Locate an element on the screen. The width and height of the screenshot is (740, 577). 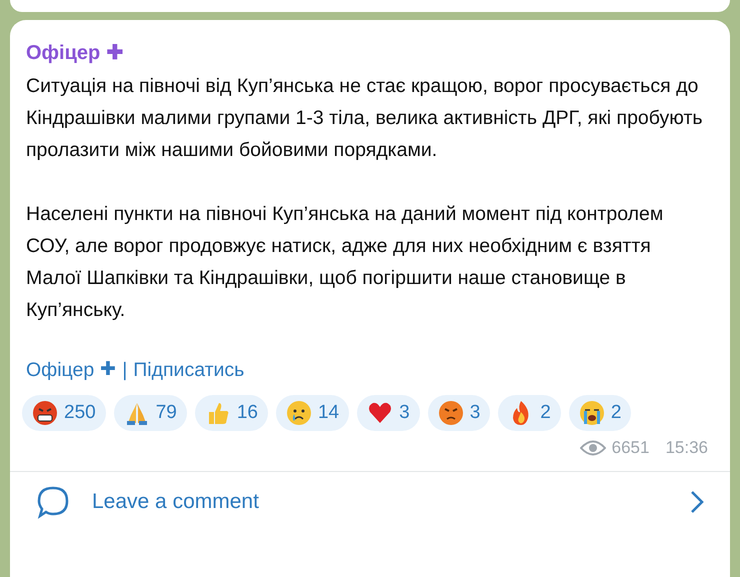
angry-face-icon is located at coordinates (451, 413).